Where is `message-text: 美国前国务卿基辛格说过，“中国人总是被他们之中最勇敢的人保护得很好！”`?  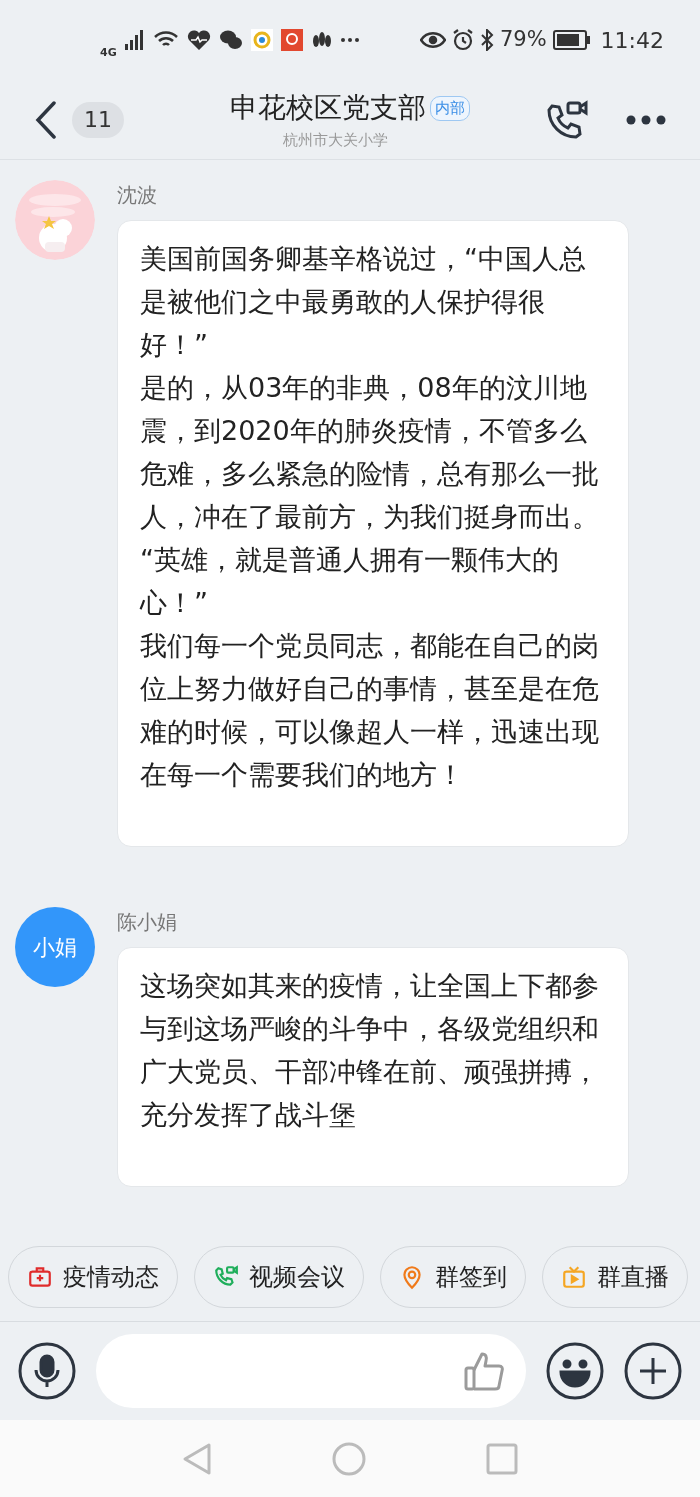 message-text: 美国前国务卿基辛格说过，“中国人总是被他们之中最勇敢的人保护得很好！” is located at coordinates (363, 302).